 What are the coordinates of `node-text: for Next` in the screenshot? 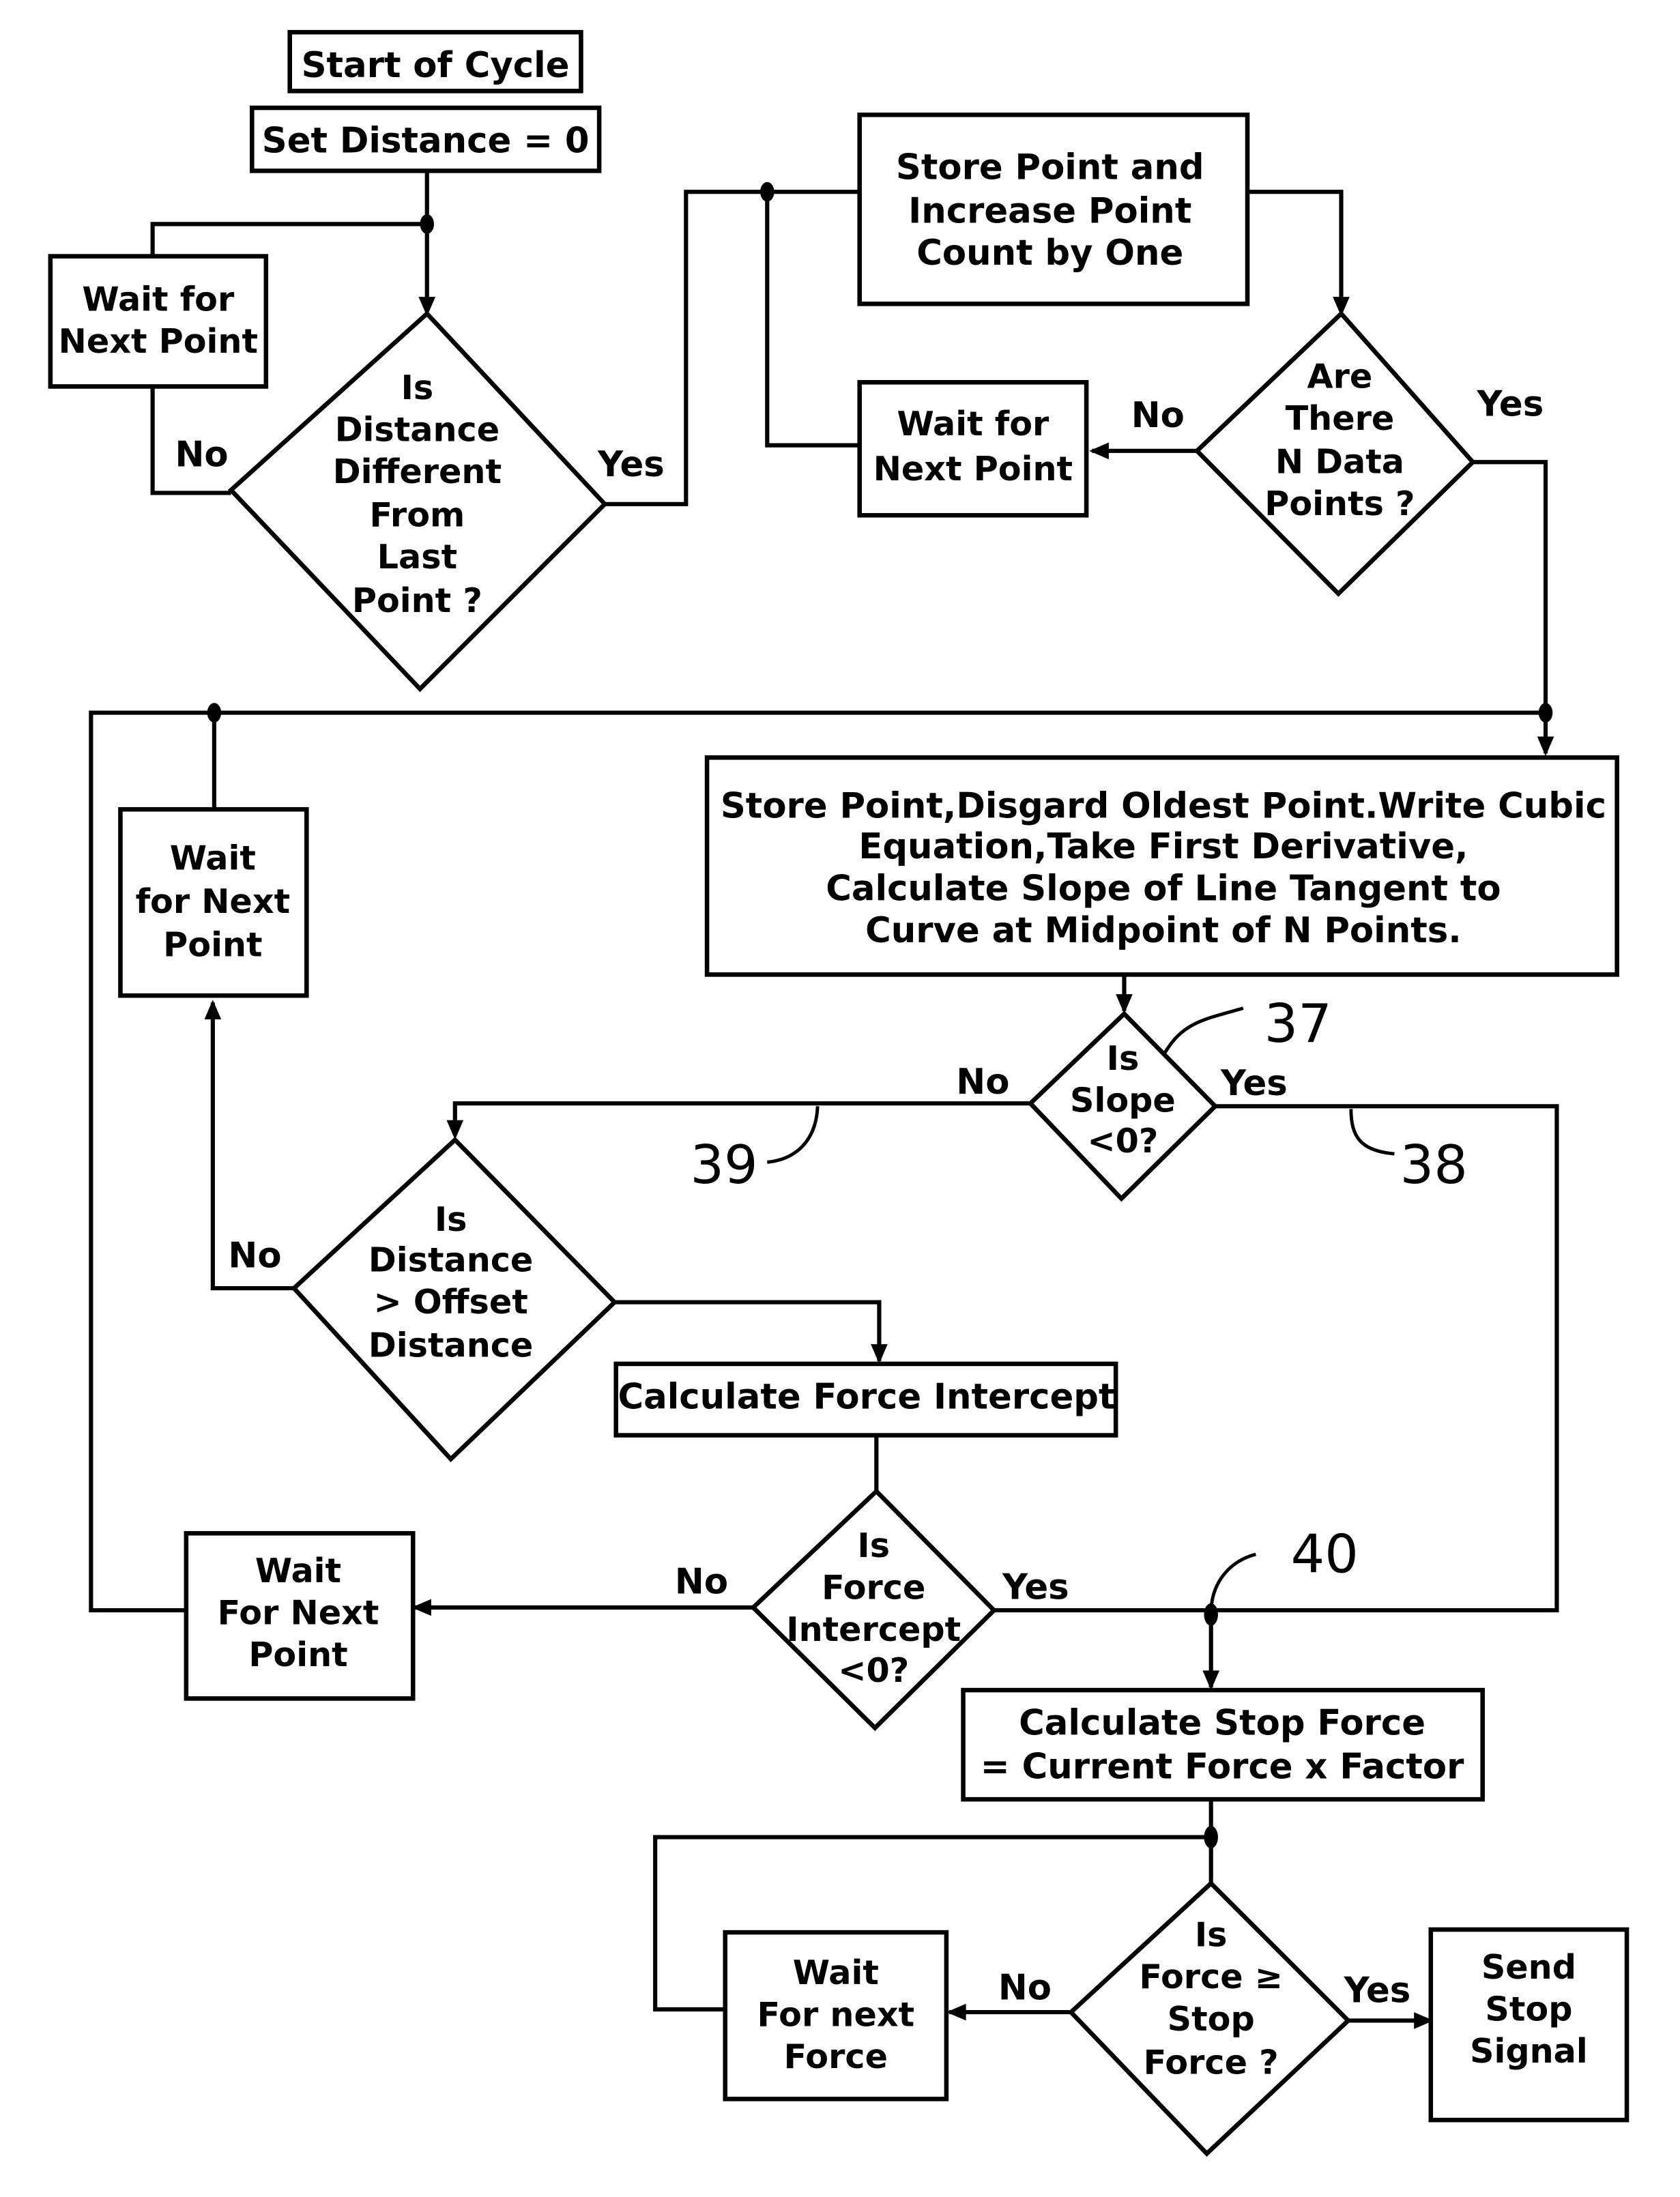 It's located at (213, 901).